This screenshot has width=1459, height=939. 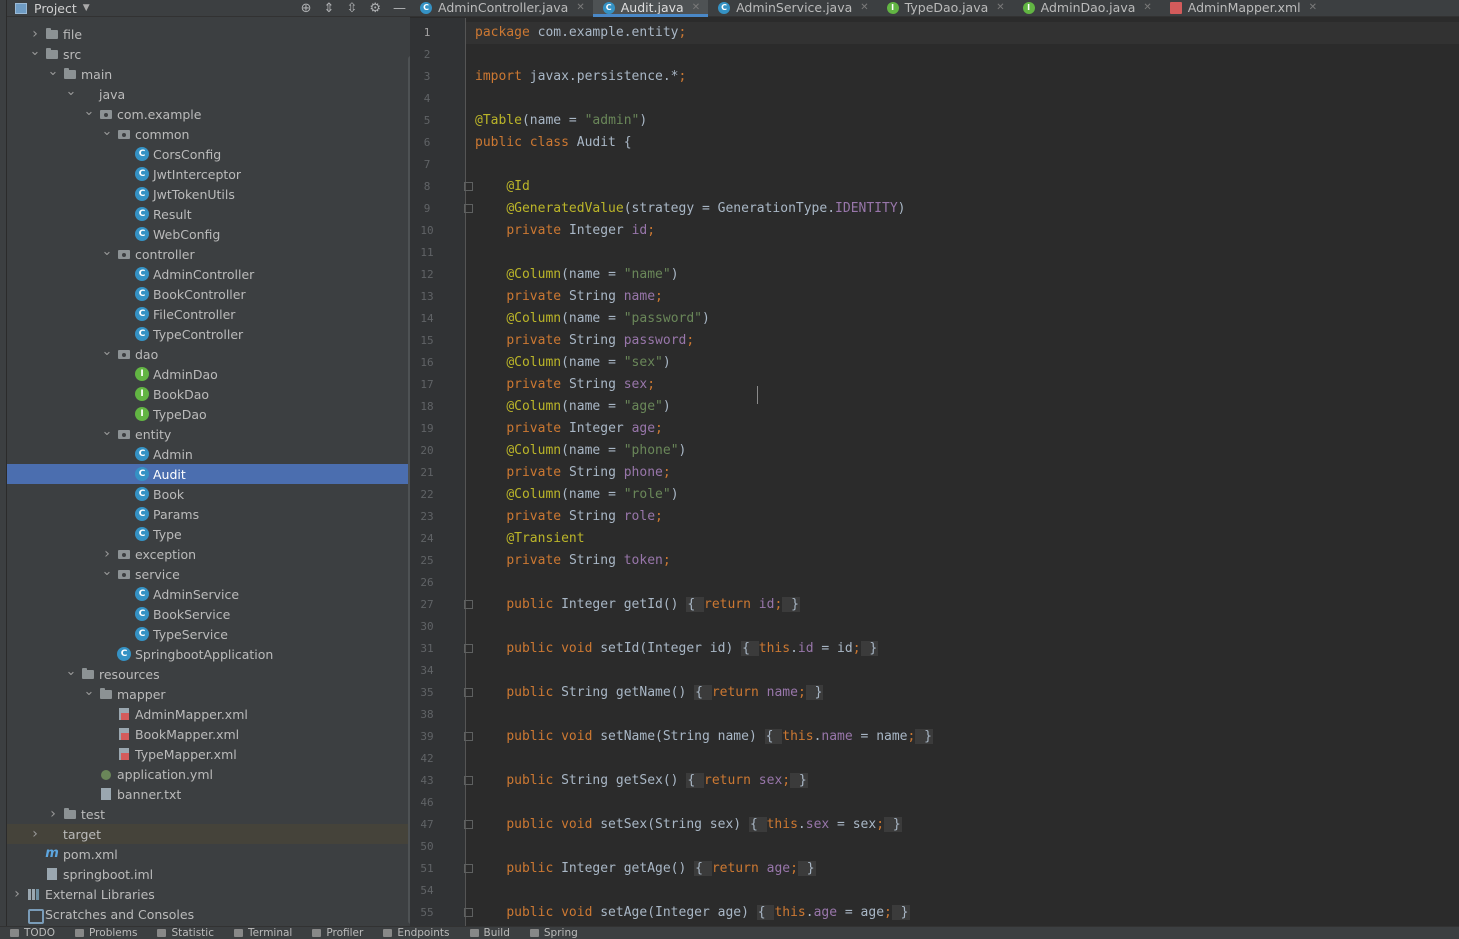 What do you see at coordinates (529, 539) in the screenshot?
I see `code-line: @Transient` at bounding box center [529, 539].